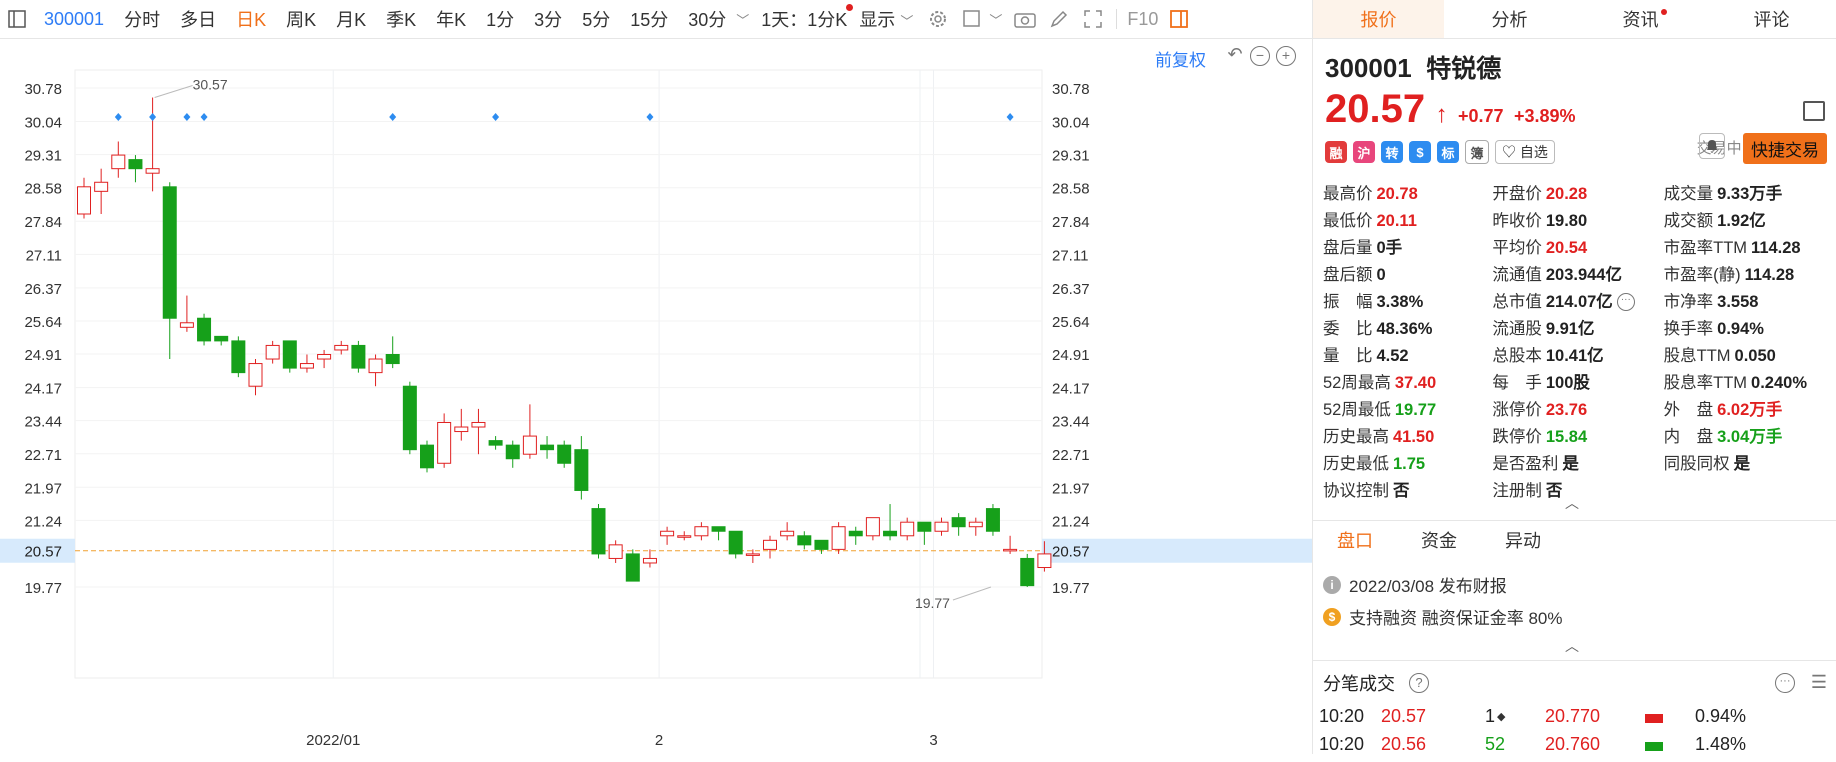 The width and height of the screenshot is (1836, 762). I want to click on quote-value: 41.50, so click(1414, 436).